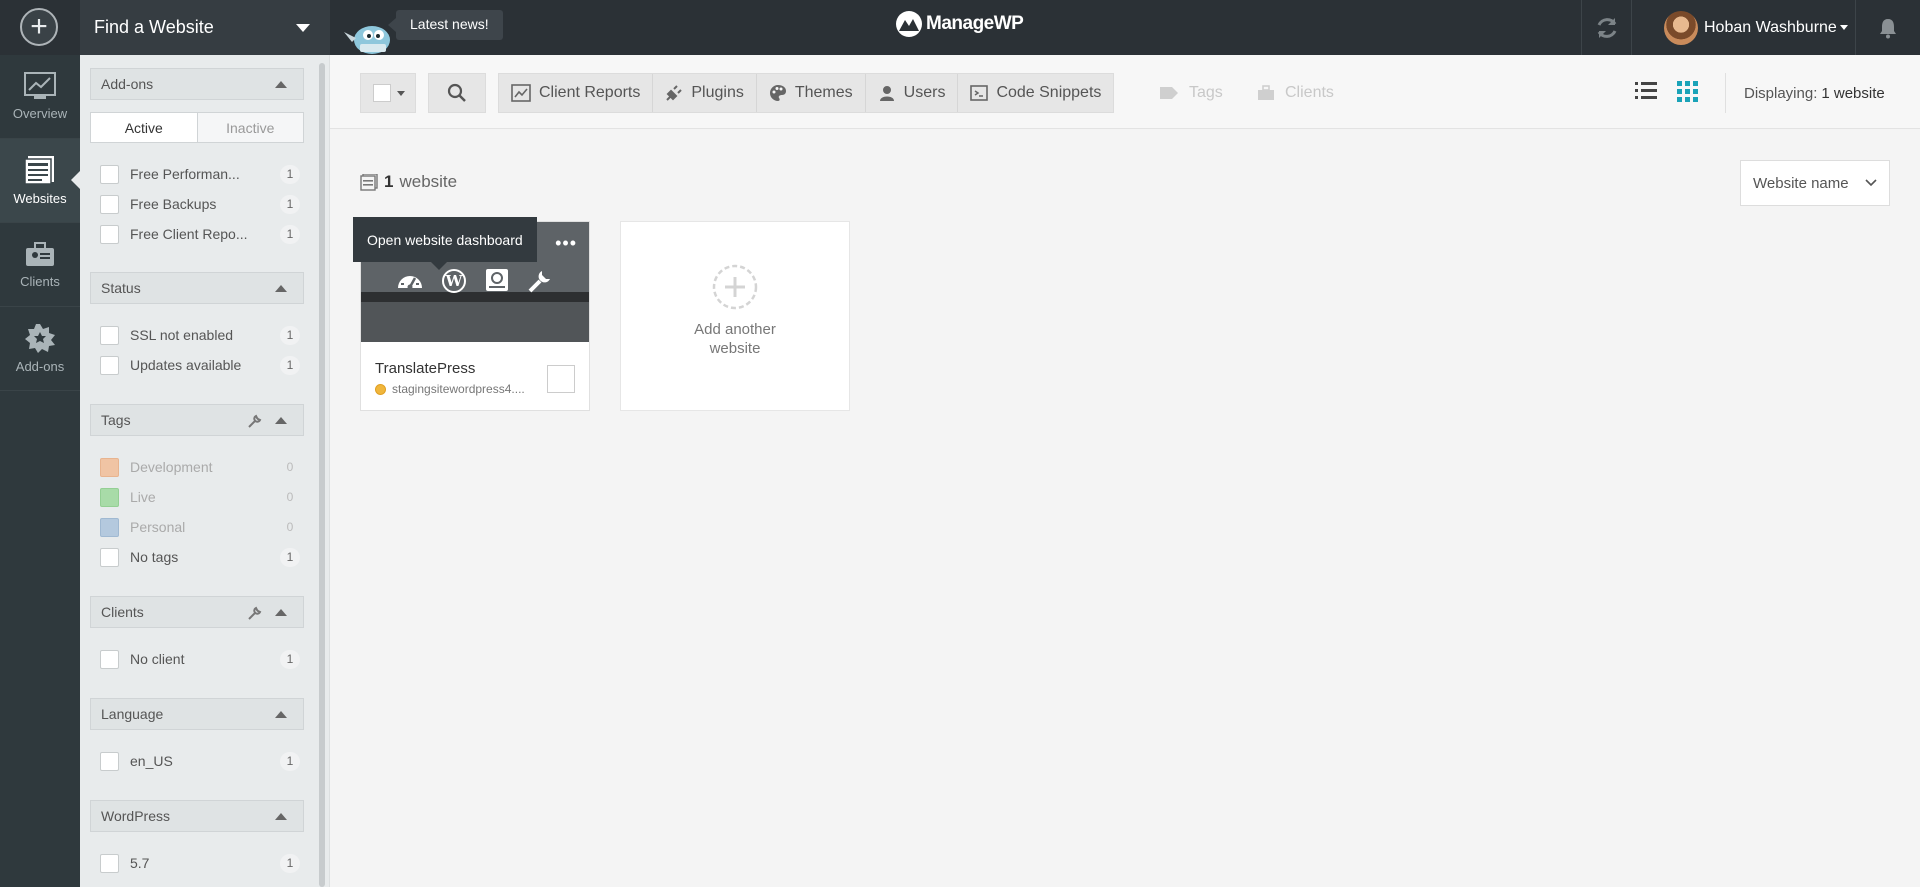 The height and width of the screenshot is (887, 1920). Describe the element at coordinates (410, 279) in the screenshot. I see `dashboard-icon` at that location.